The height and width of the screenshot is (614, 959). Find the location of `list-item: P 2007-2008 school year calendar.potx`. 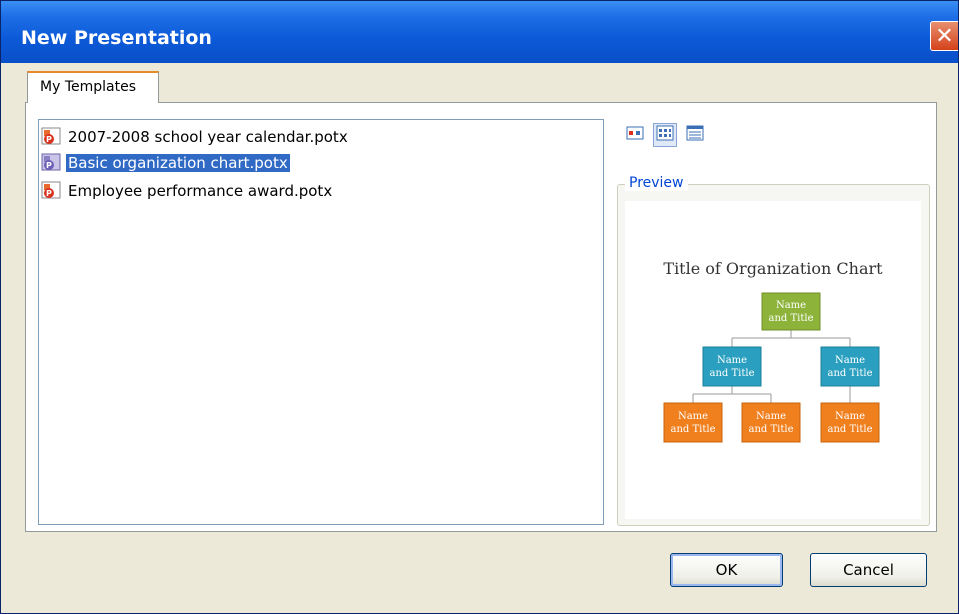

list-item: P 2007-2008 school year calendar.potx is located at coordinates (195, 137).